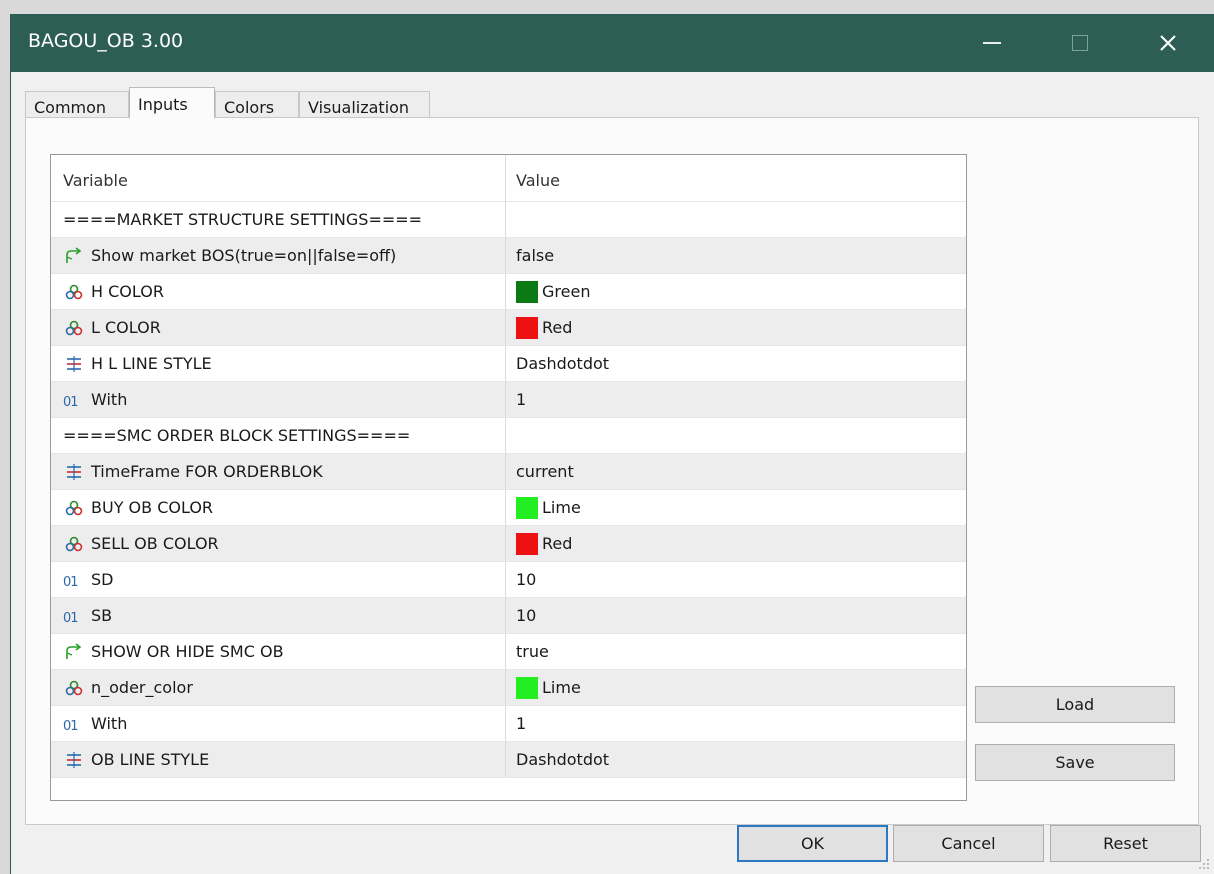 This screenshot has height=874, width=1214. Describe the element at coordinates (106, 41) in the screenshot. I see `window-title: BAGOU_OB 3.00` at that location.